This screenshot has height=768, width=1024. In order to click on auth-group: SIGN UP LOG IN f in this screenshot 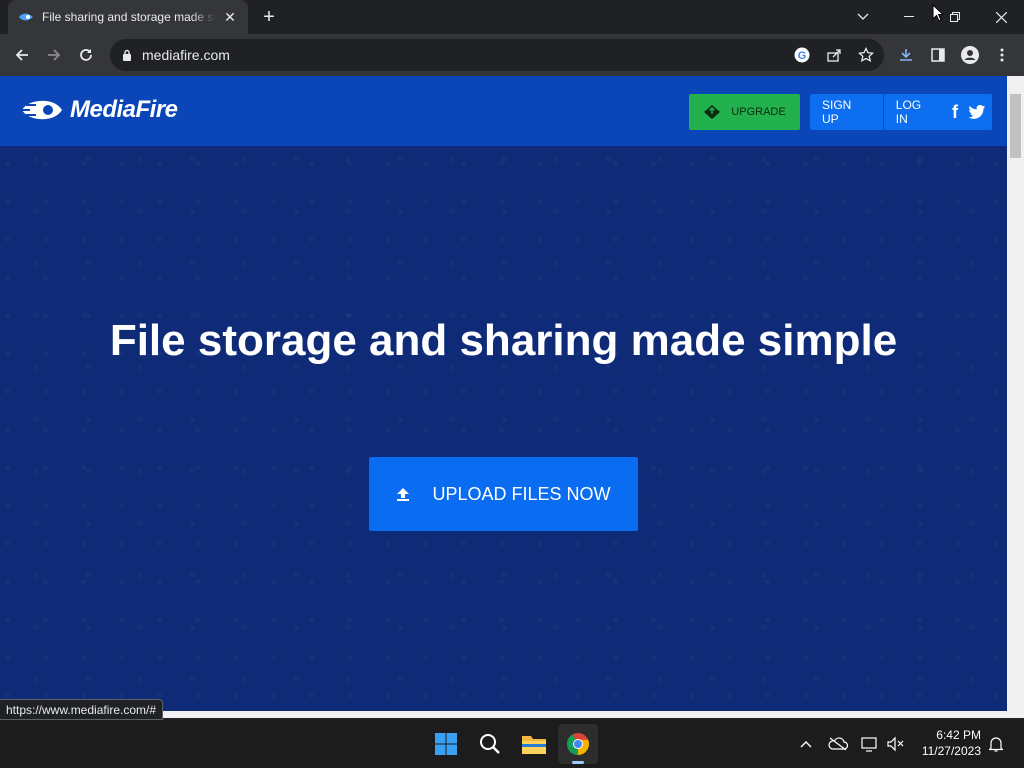, I will do `click(901, 112)`.